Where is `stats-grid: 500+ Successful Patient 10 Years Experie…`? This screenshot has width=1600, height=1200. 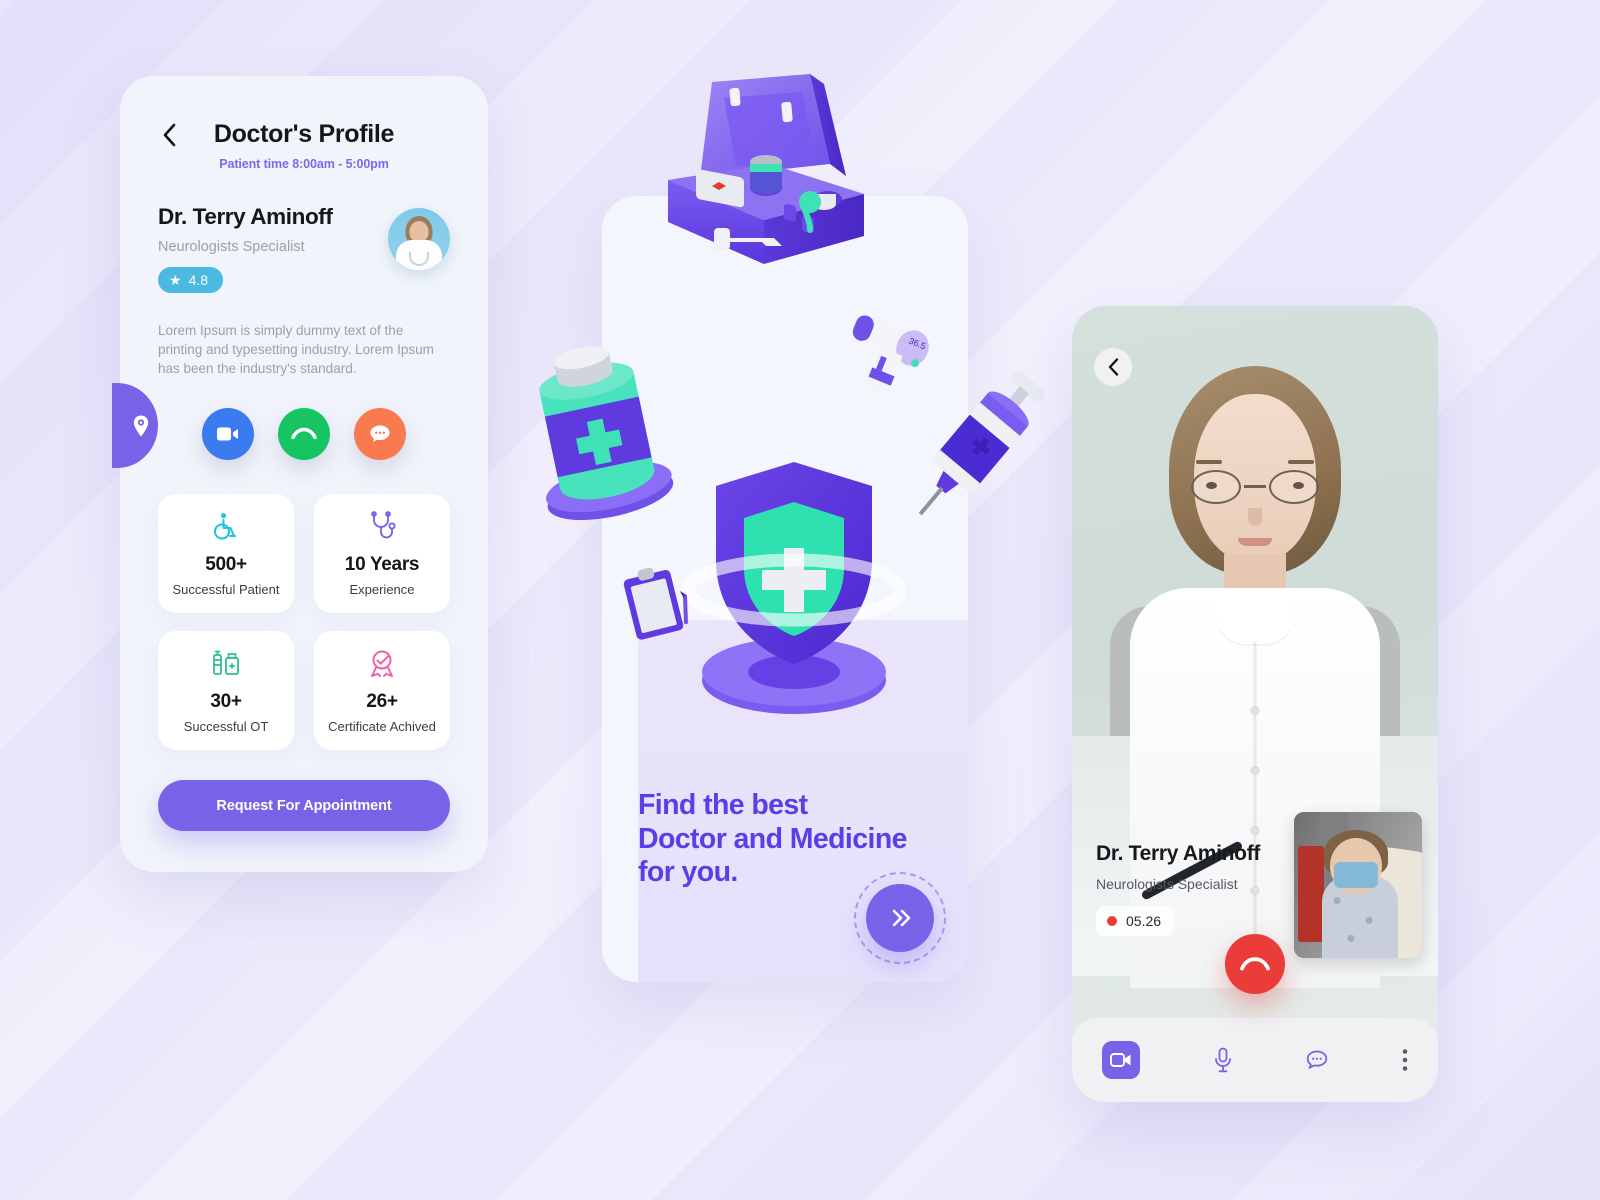
stats-grid: 500+ Successful Patient 10 Years Experie… is located at coordinates (304, 622).